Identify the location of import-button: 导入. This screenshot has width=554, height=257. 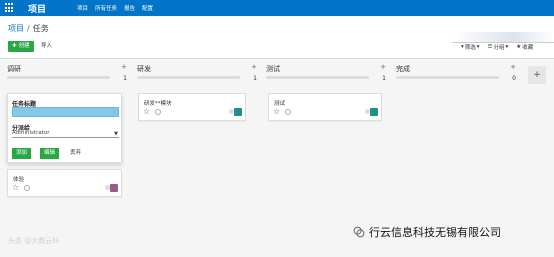
(46, 46).